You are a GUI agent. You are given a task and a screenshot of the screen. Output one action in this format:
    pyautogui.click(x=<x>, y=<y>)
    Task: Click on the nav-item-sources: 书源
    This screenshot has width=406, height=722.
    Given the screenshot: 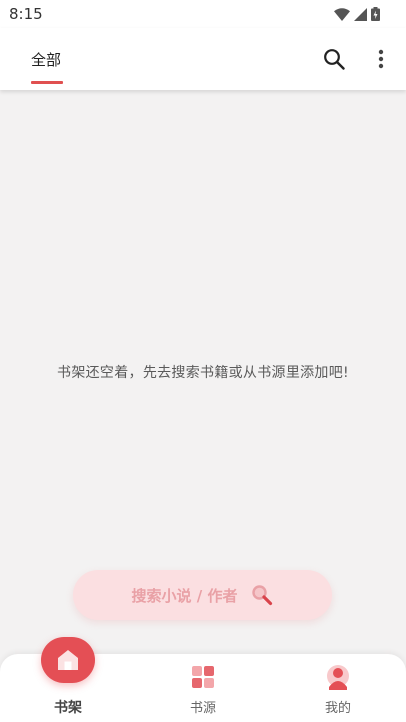 What is the action you would take?
    pyautogui.click(x=203, y=688)
    